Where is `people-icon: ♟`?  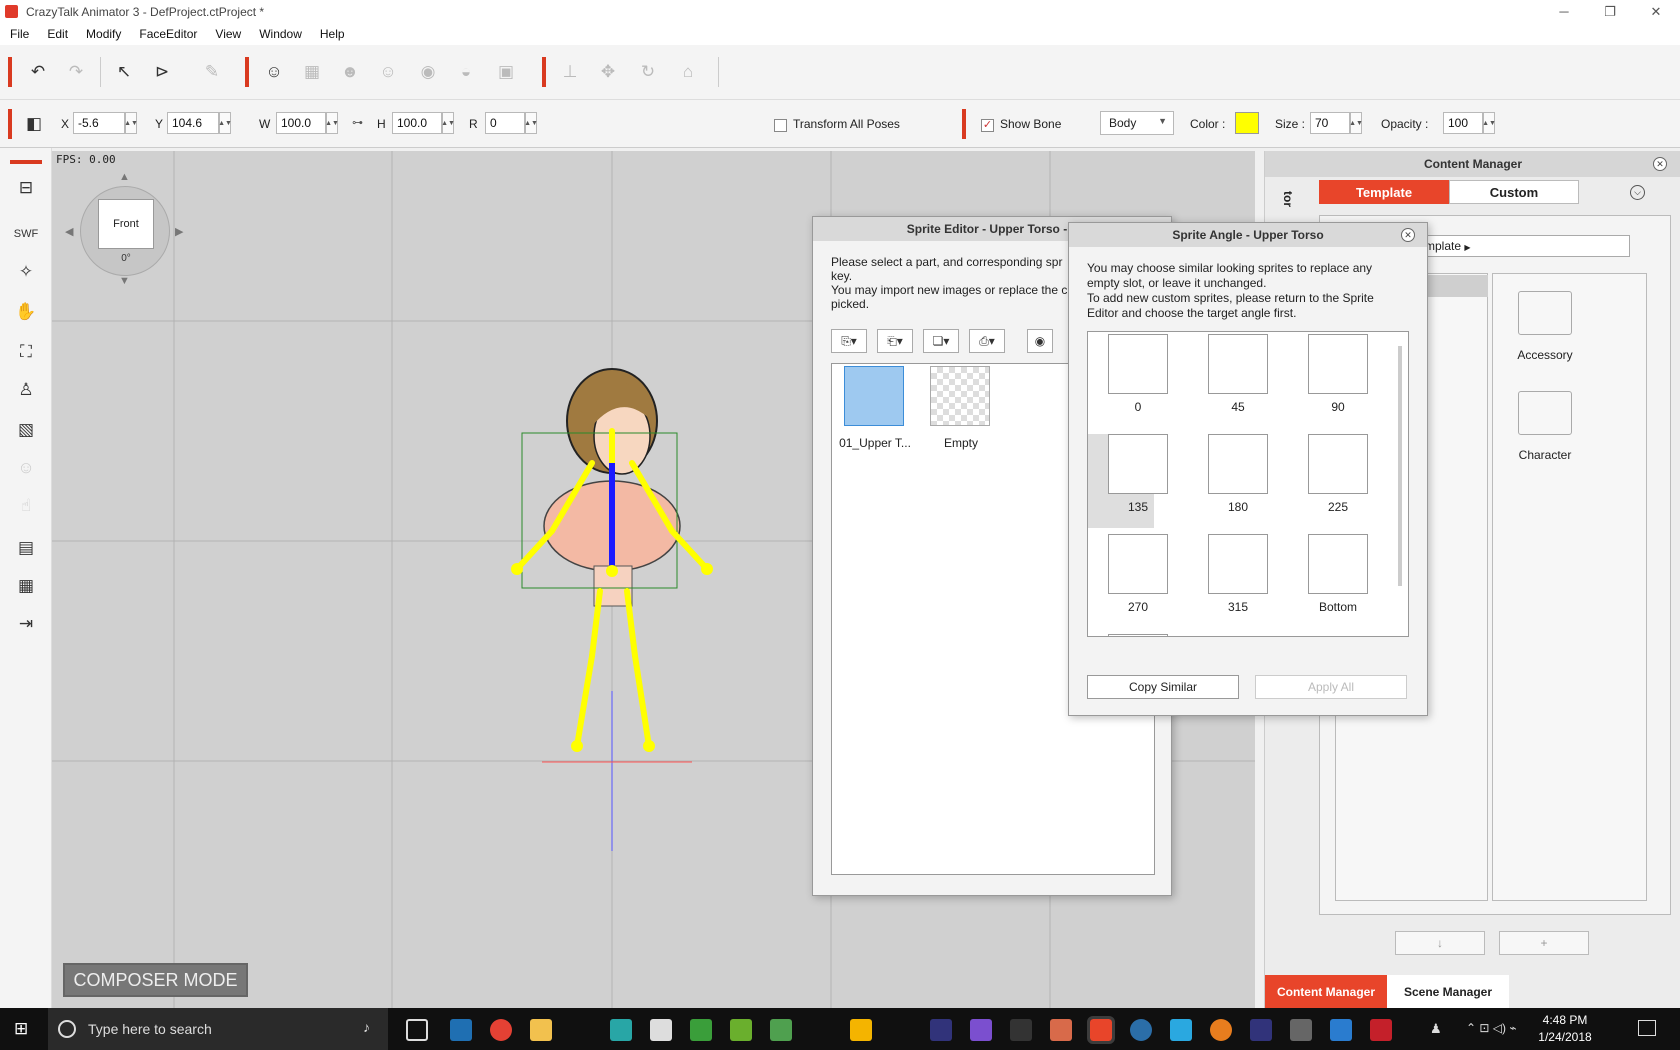 people-icon: ♟ is located at coordinates (1436, 1029).